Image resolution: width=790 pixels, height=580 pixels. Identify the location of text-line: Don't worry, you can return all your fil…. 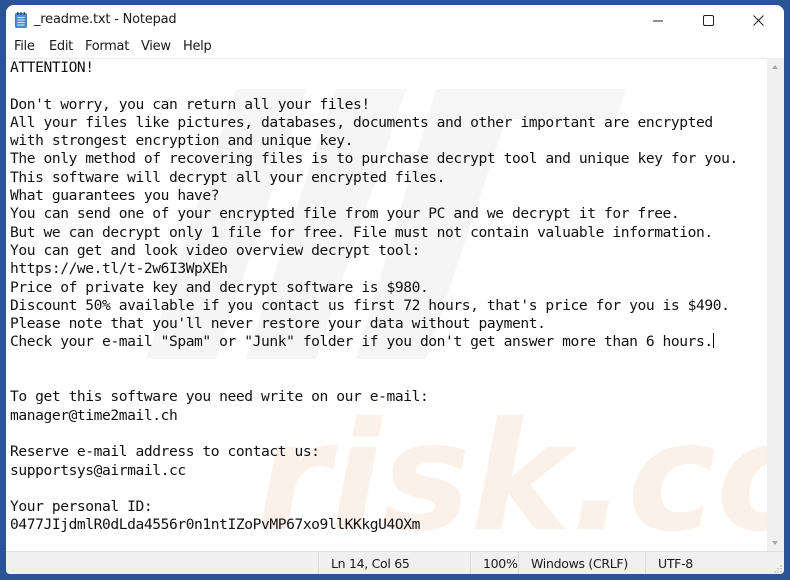
(374, 105).